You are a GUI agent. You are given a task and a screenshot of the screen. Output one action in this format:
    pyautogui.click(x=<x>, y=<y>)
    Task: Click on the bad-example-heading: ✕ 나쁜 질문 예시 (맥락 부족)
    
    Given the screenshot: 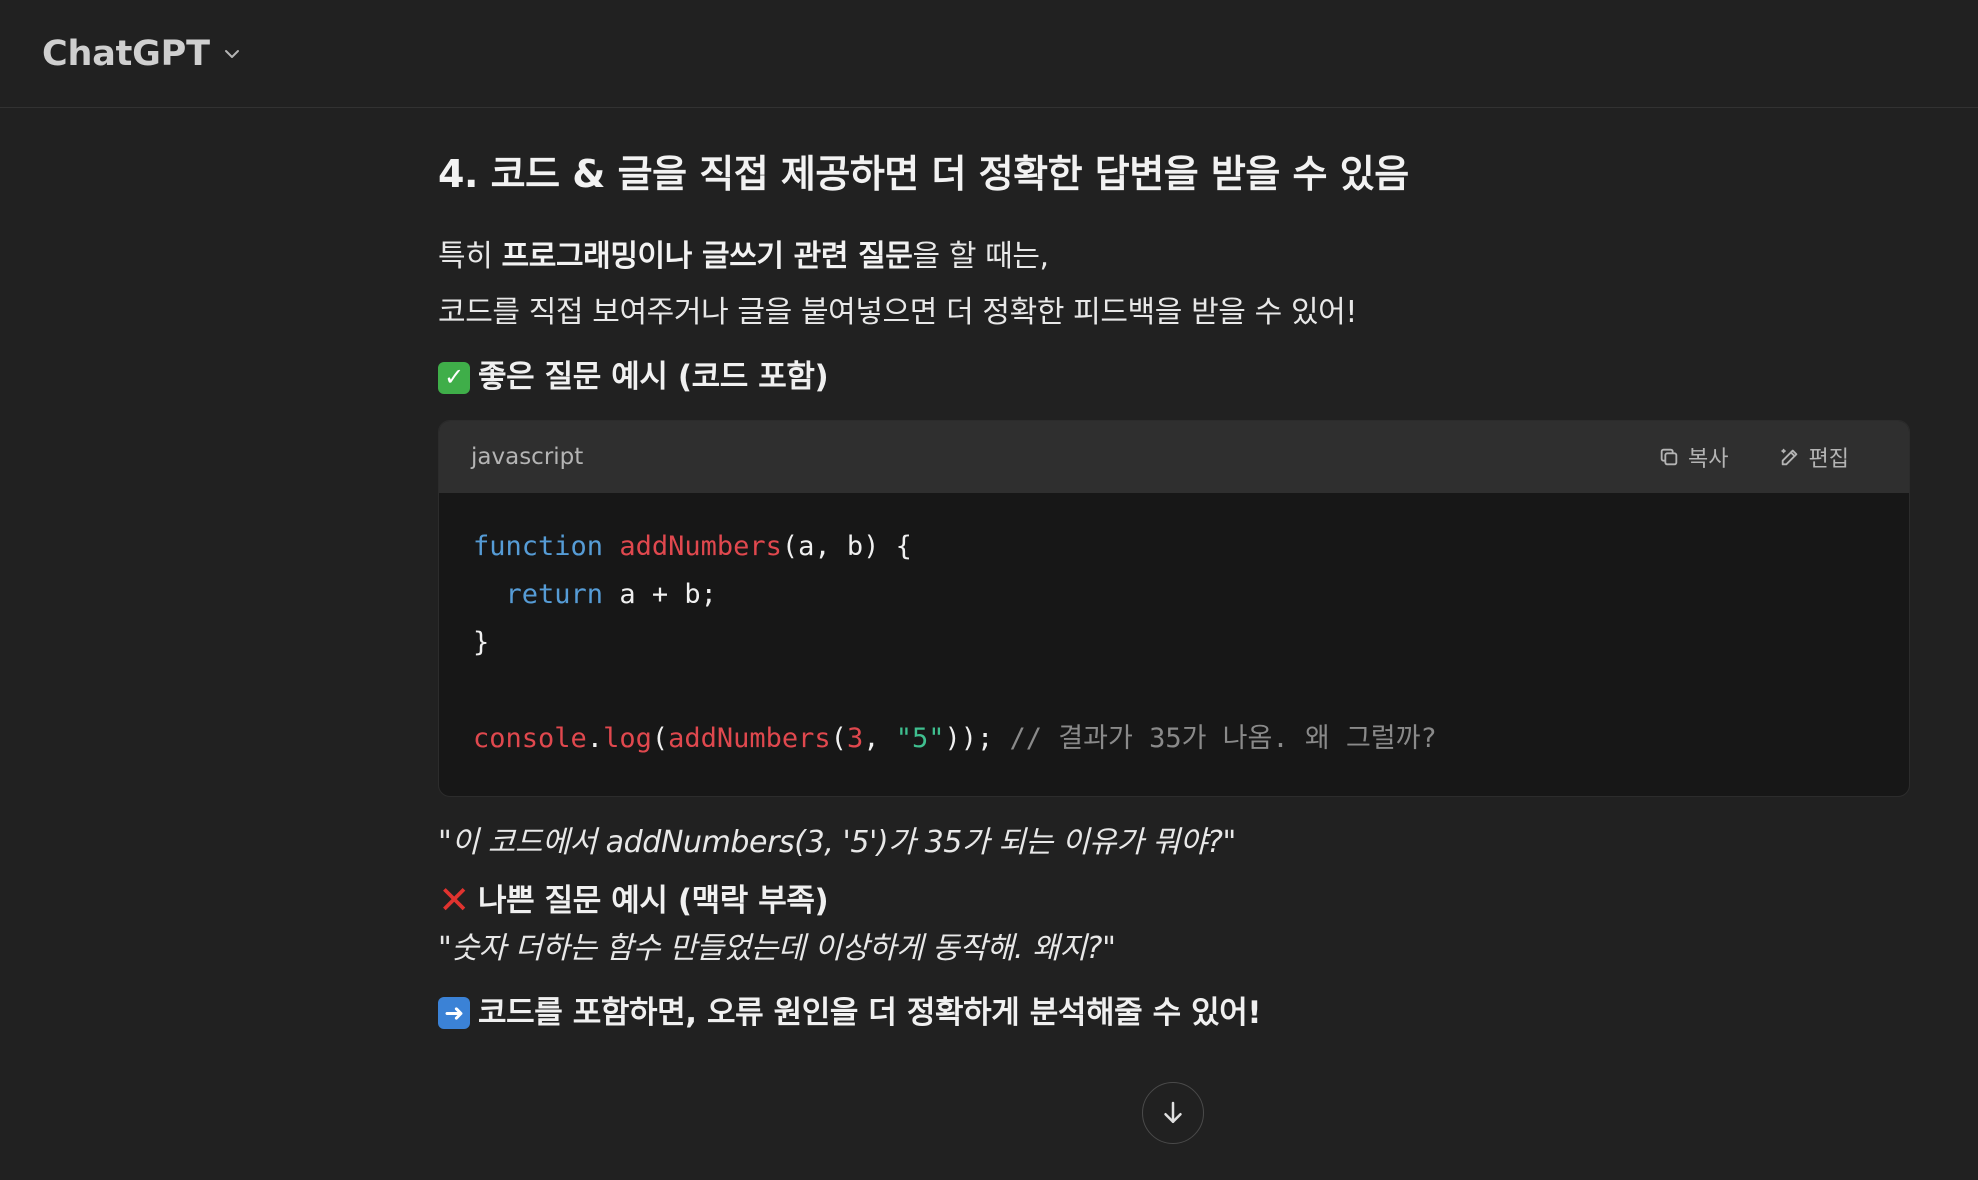 What is the action you would take?
    pyautogui.click(x=1174, y=900)
    